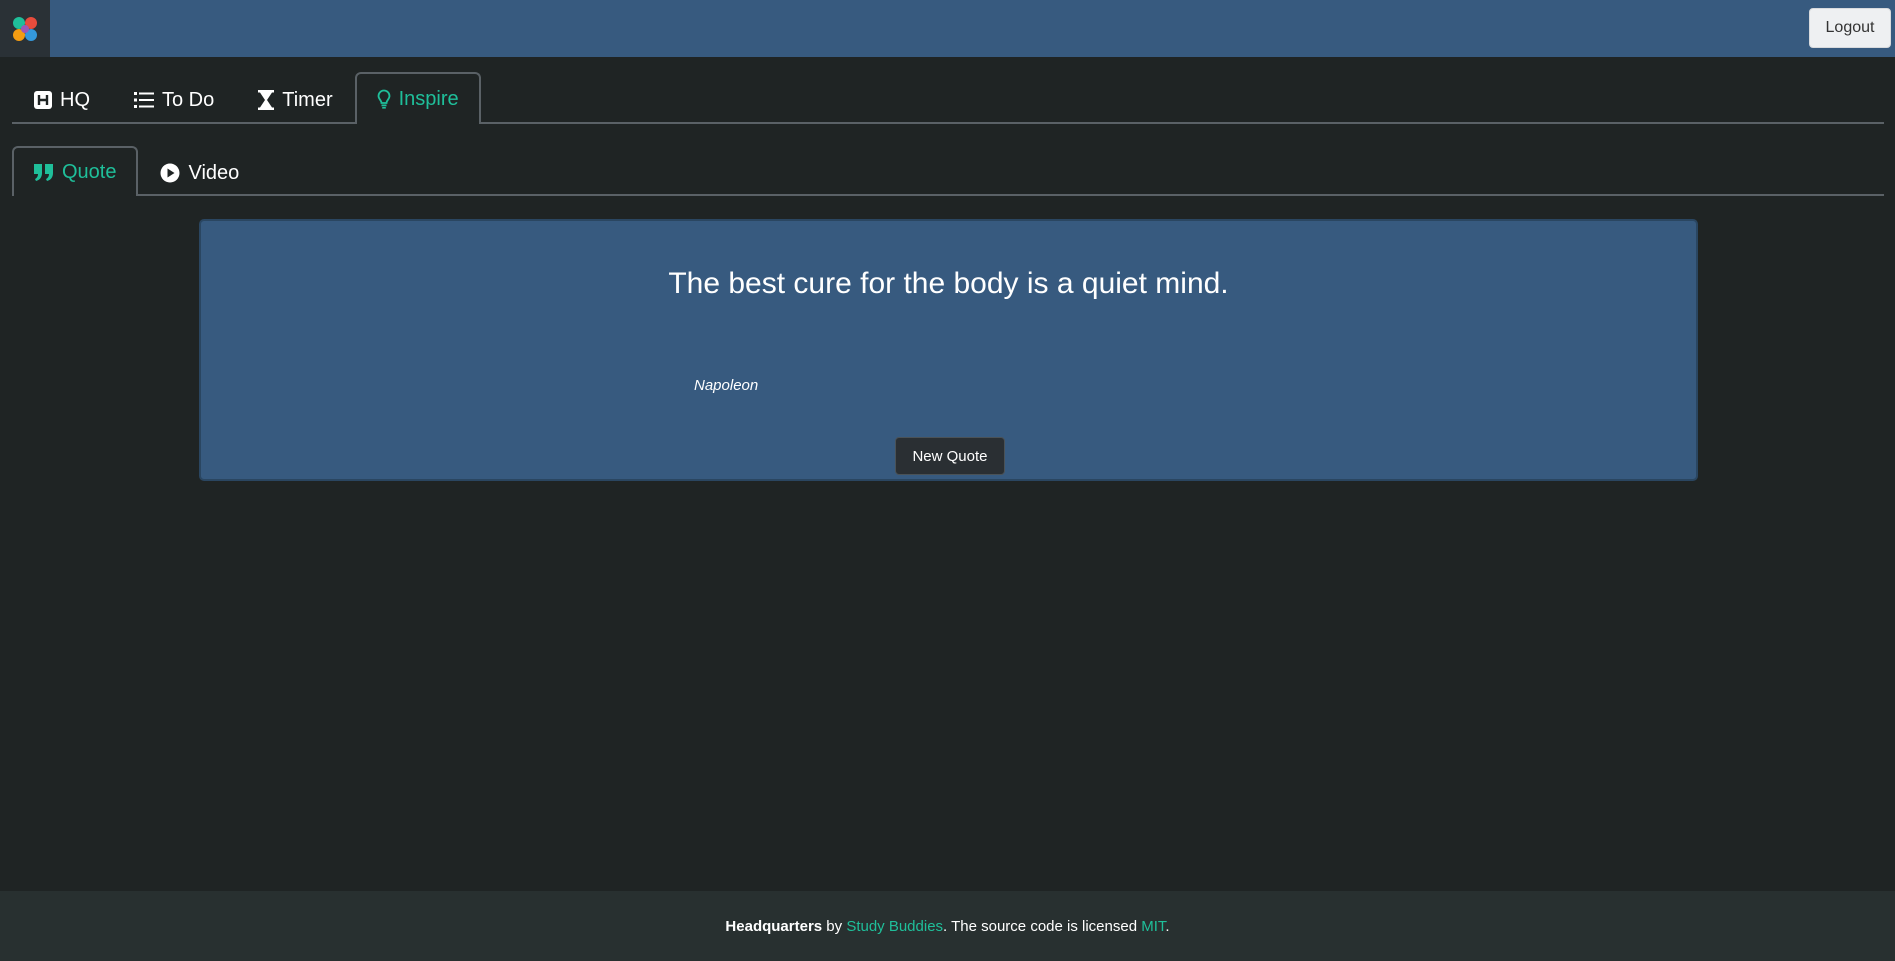 This screenshot has width=1895, height=961. I want to click on h-square-icon, so click(43, 100).